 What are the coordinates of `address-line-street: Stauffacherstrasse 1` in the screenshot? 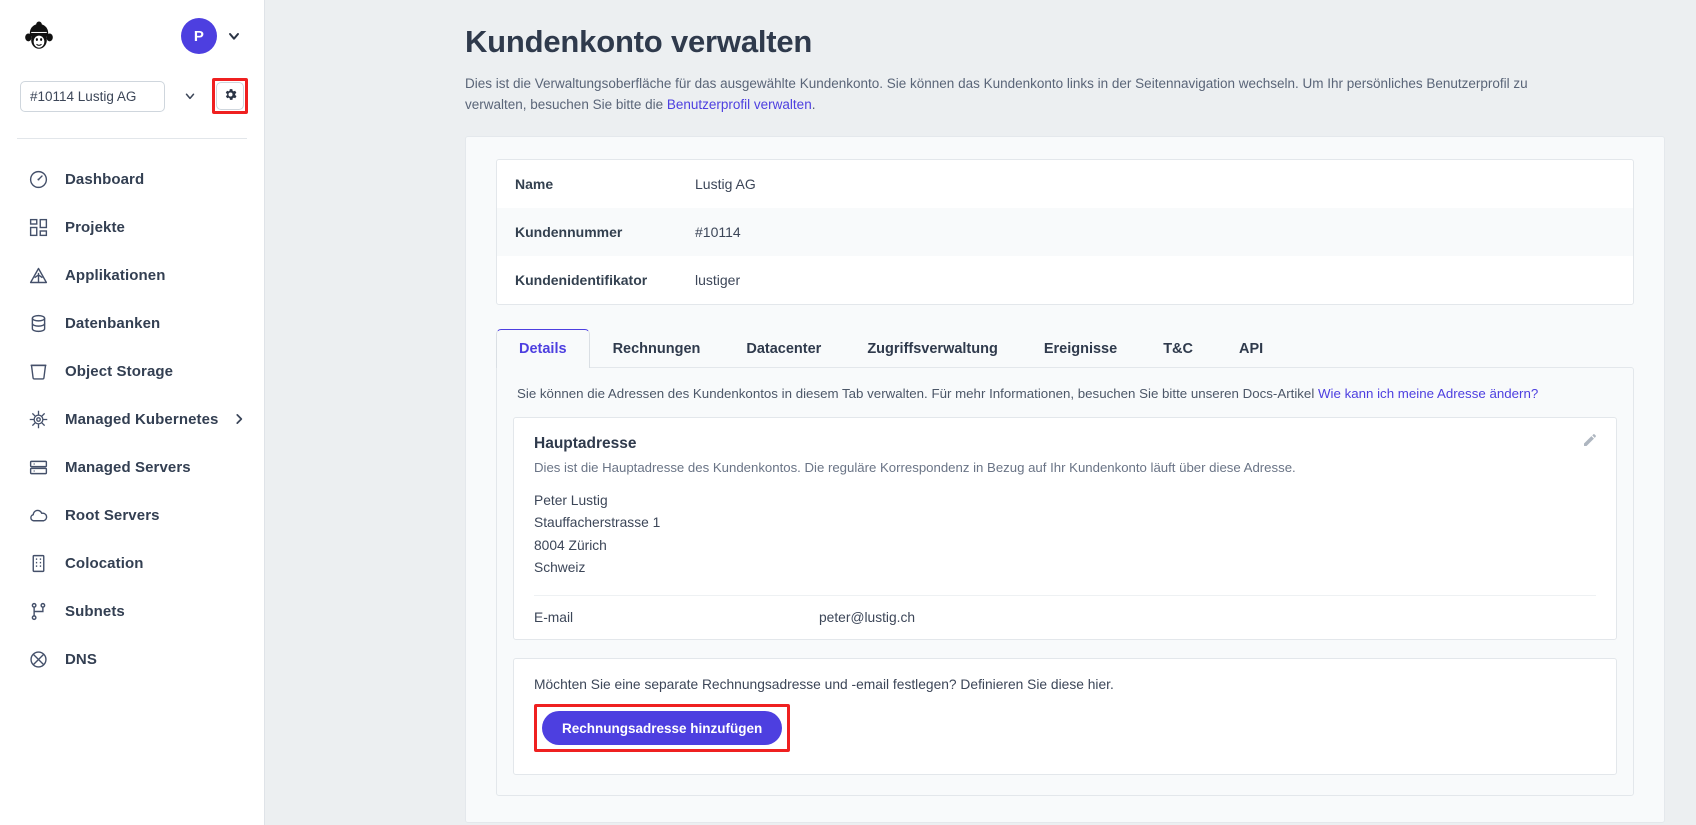 It's located at (597, 523).